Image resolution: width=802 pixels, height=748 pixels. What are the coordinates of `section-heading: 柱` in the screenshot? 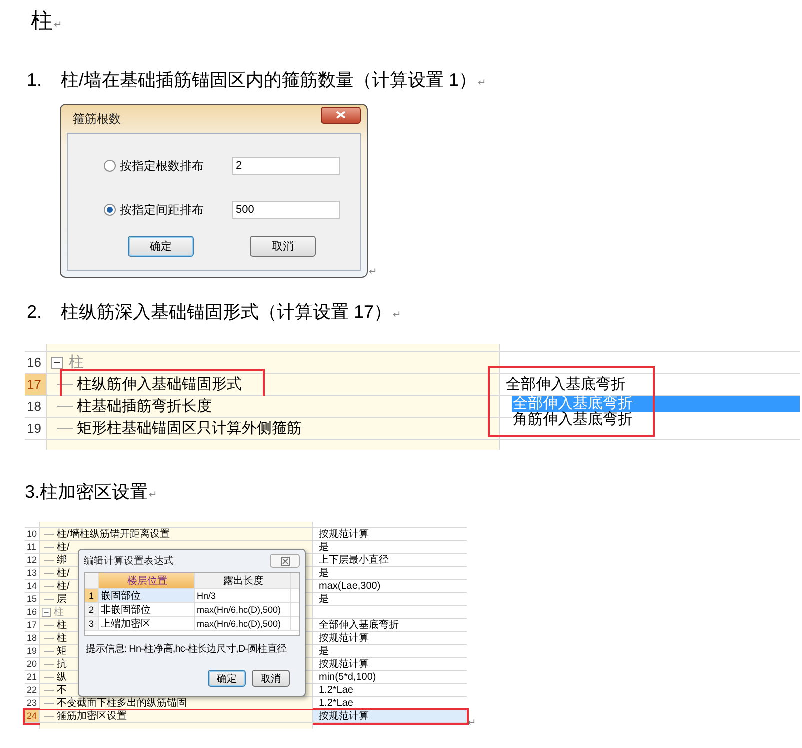 It's located at (42, 21).